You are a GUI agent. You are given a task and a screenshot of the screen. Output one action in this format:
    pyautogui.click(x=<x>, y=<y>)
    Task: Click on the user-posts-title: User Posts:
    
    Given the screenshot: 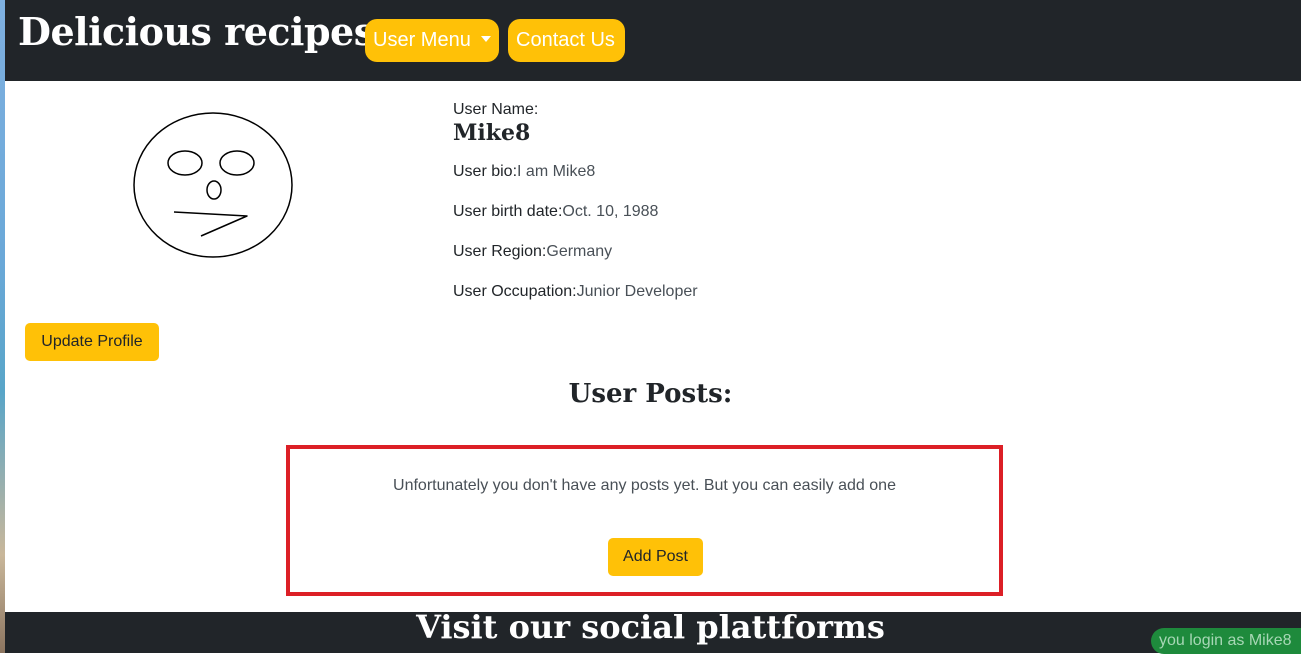 What is the action you would take?
    pyautogui.click(x=650, y=394)
    